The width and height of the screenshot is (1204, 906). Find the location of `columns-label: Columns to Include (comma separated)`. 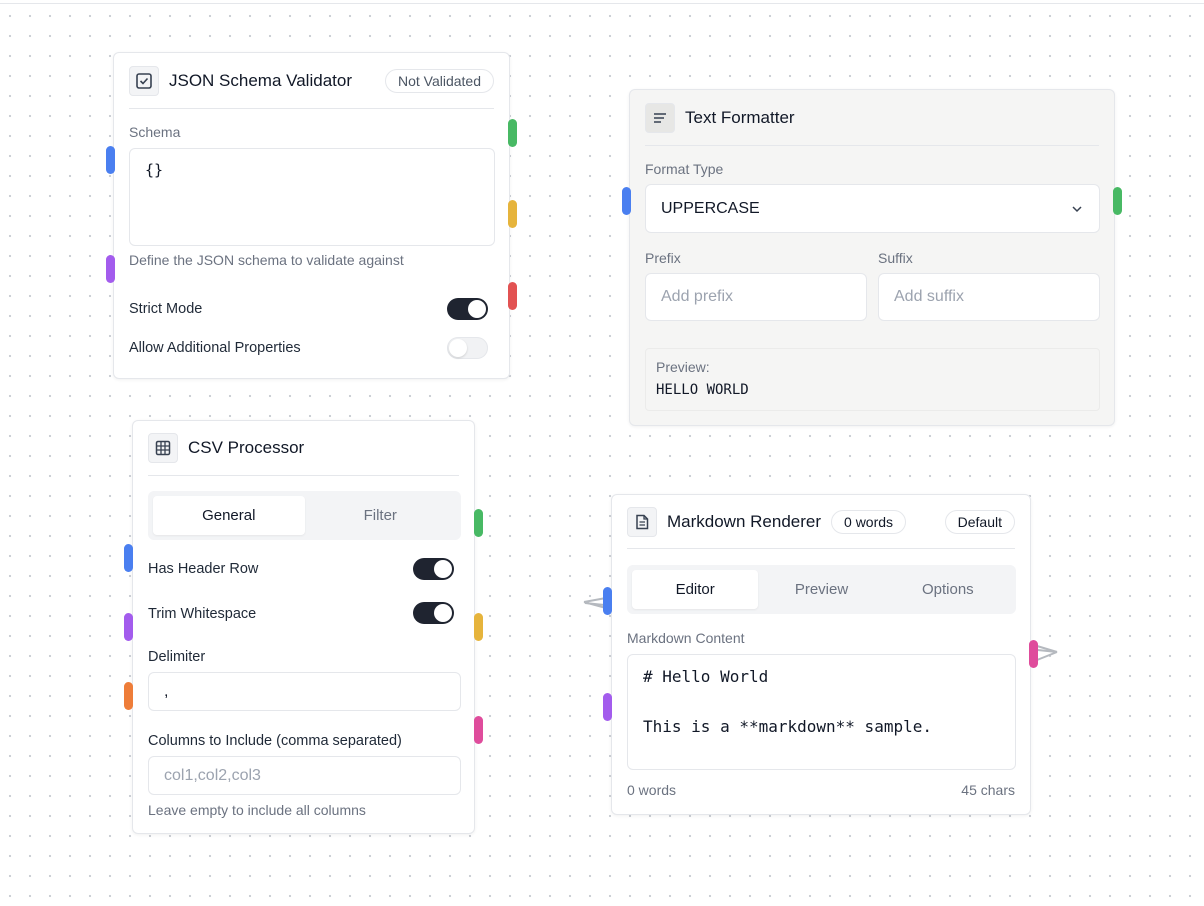

columns-label: Columns to Include (comma separated) is located at coordinates (275, 741).